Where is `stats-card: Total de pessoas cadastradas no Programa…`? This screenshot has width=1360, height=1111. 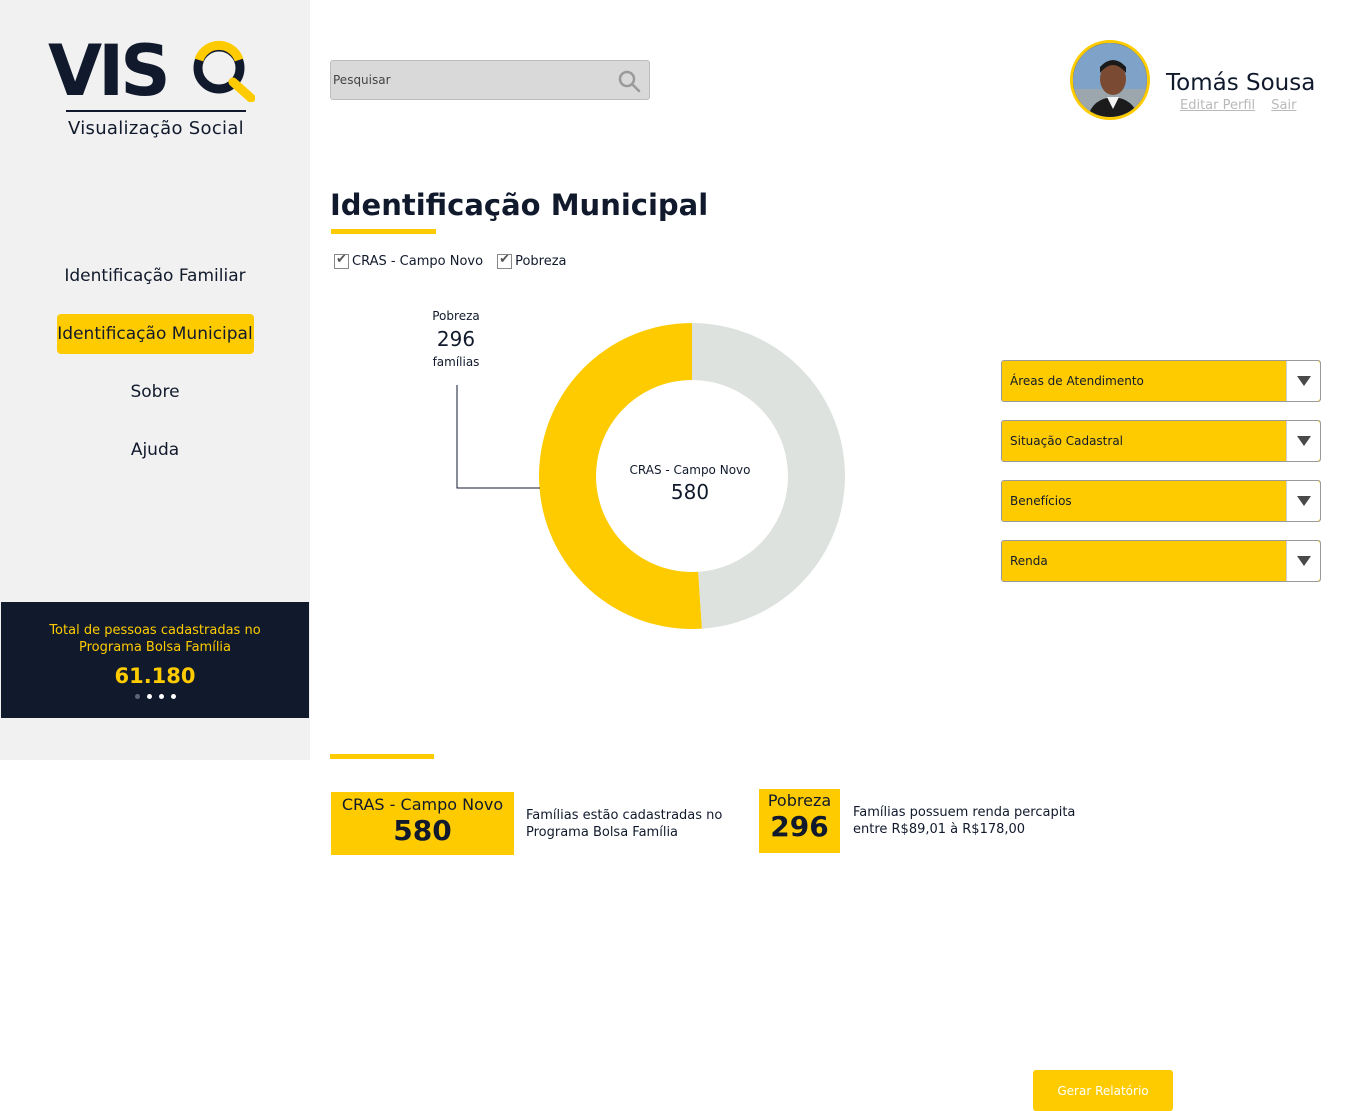 stats-card: Total de pessoas cadastradas no Programa… is located at coordinates (155, 660).